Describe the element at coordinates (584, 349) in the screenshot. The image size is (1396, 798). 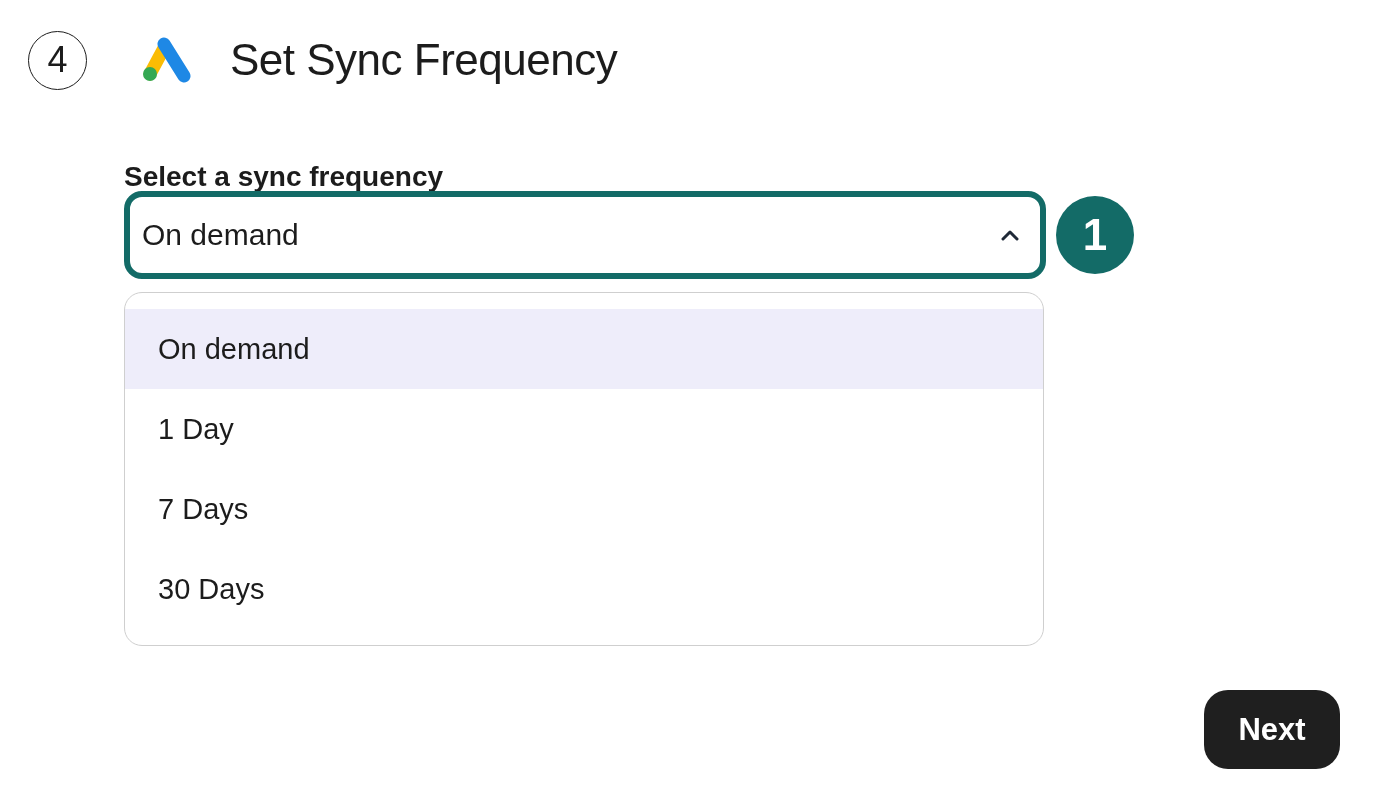
I see `option-item: On demand` at that location.